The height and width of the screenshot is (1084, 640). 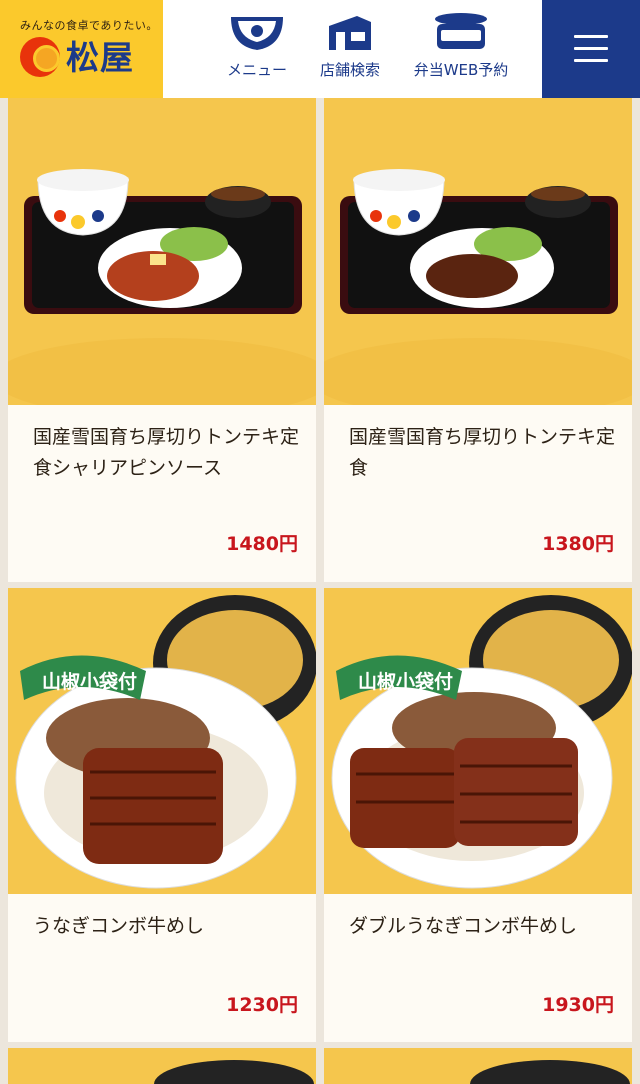 What do you see at coordinates (262, 1005) in the screenshot?
I see `menu-item-price: 1230円` at bounding box center [262, 1005].